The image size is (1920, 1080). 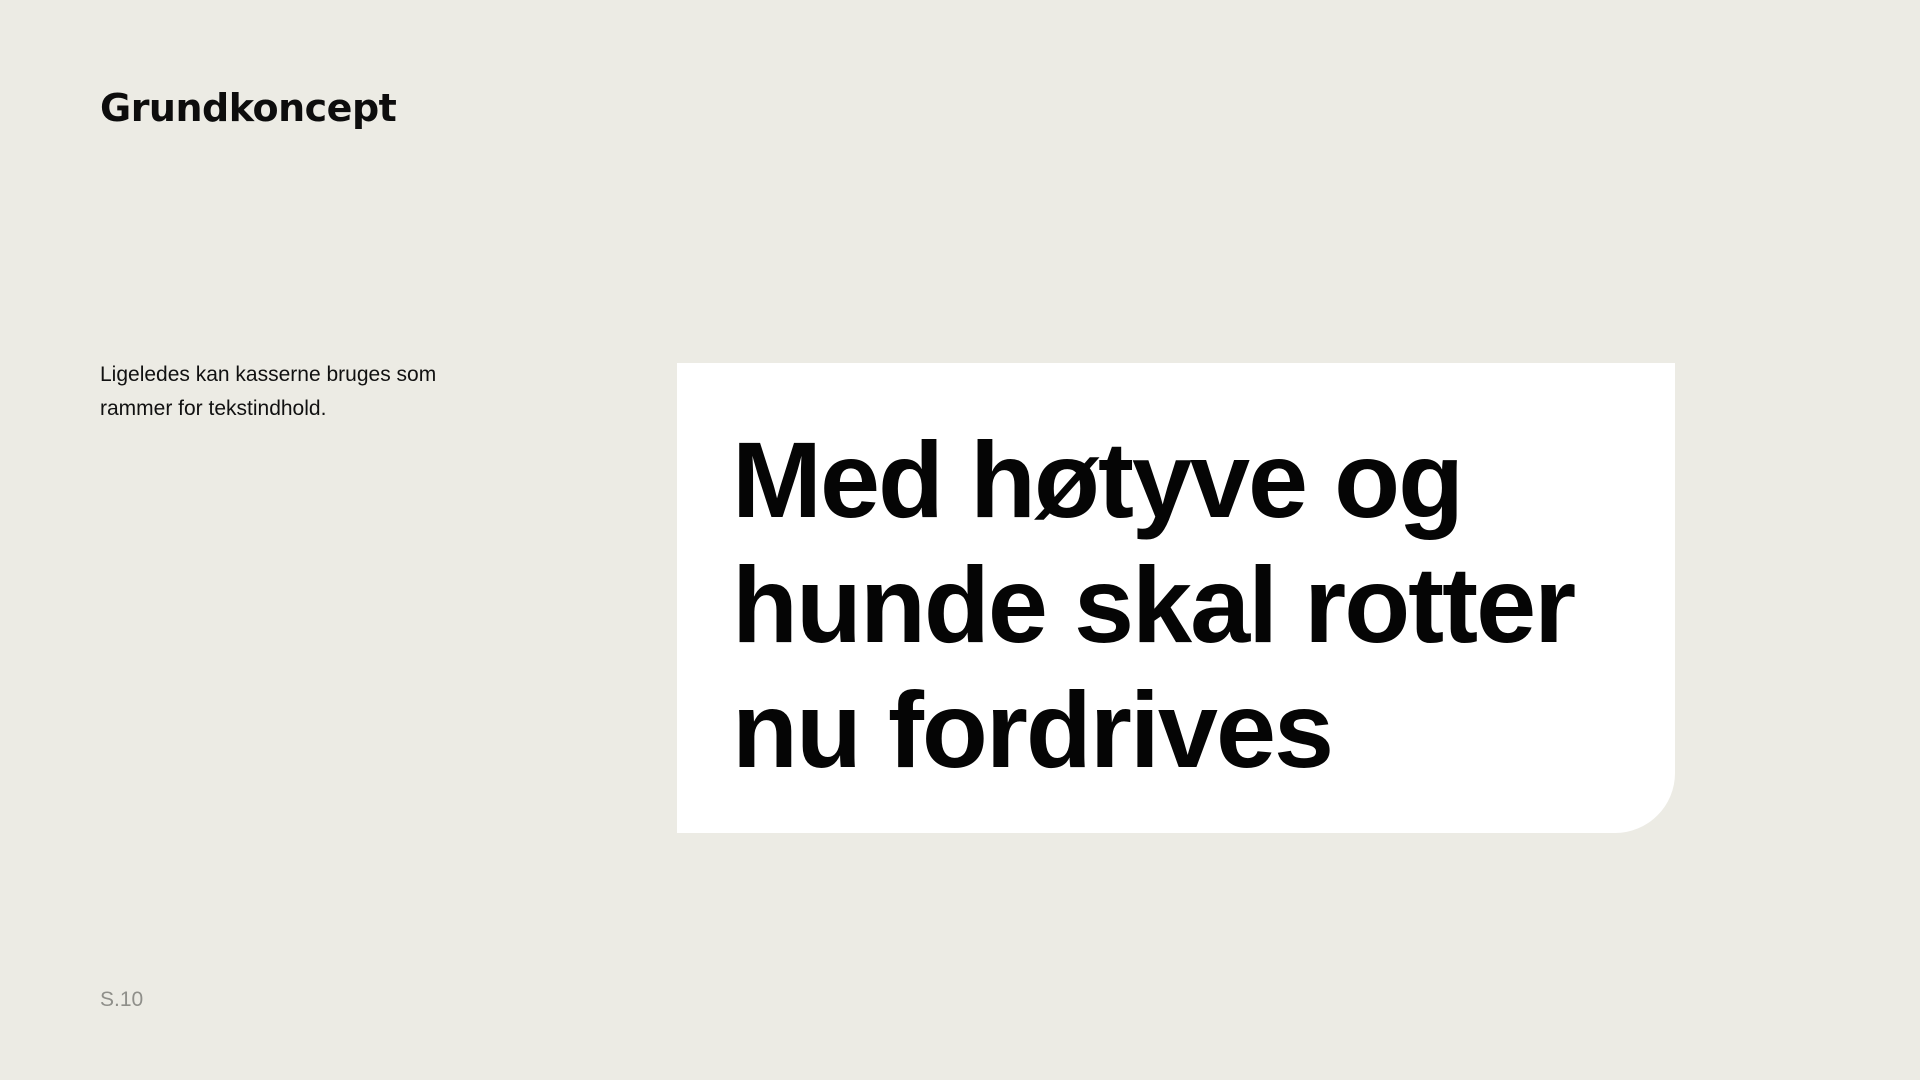 What do you see at coordinates (248, 108) in the screenshot?
I see `slide-title: Grundkoncept` at bounding box center [248, 108].